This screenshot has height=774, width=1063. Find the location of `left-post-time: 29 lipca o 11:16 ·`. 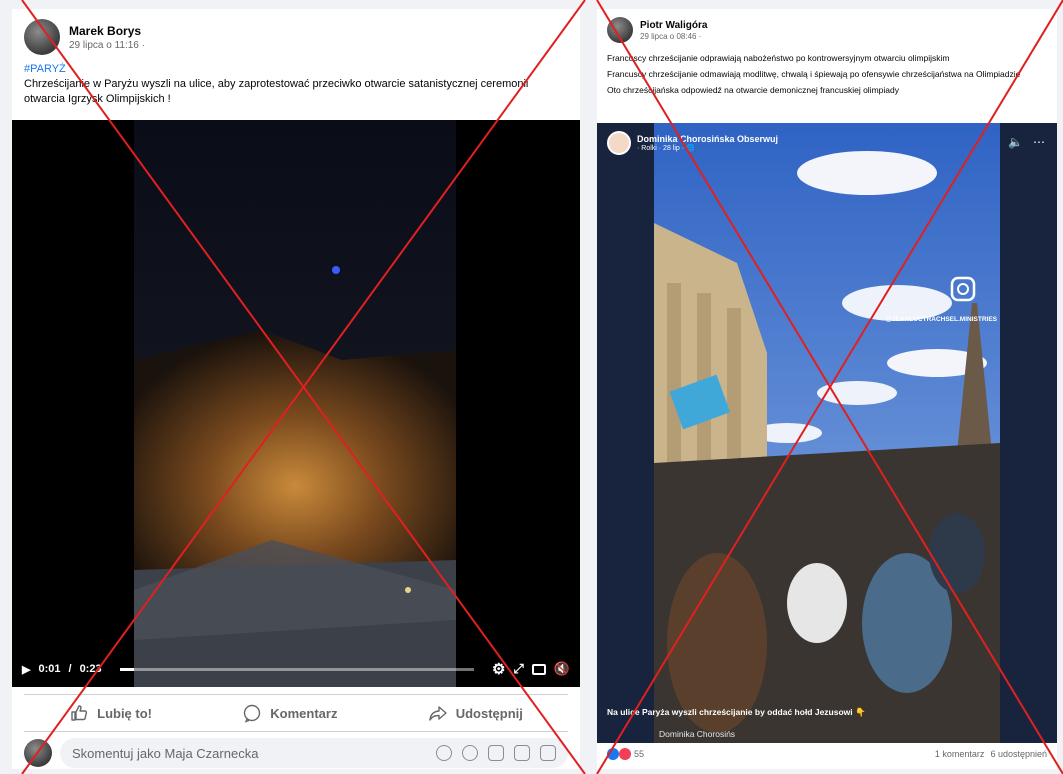

left-post-time: 29 lipca o 11:16 · is located at coordinates (107, 45).